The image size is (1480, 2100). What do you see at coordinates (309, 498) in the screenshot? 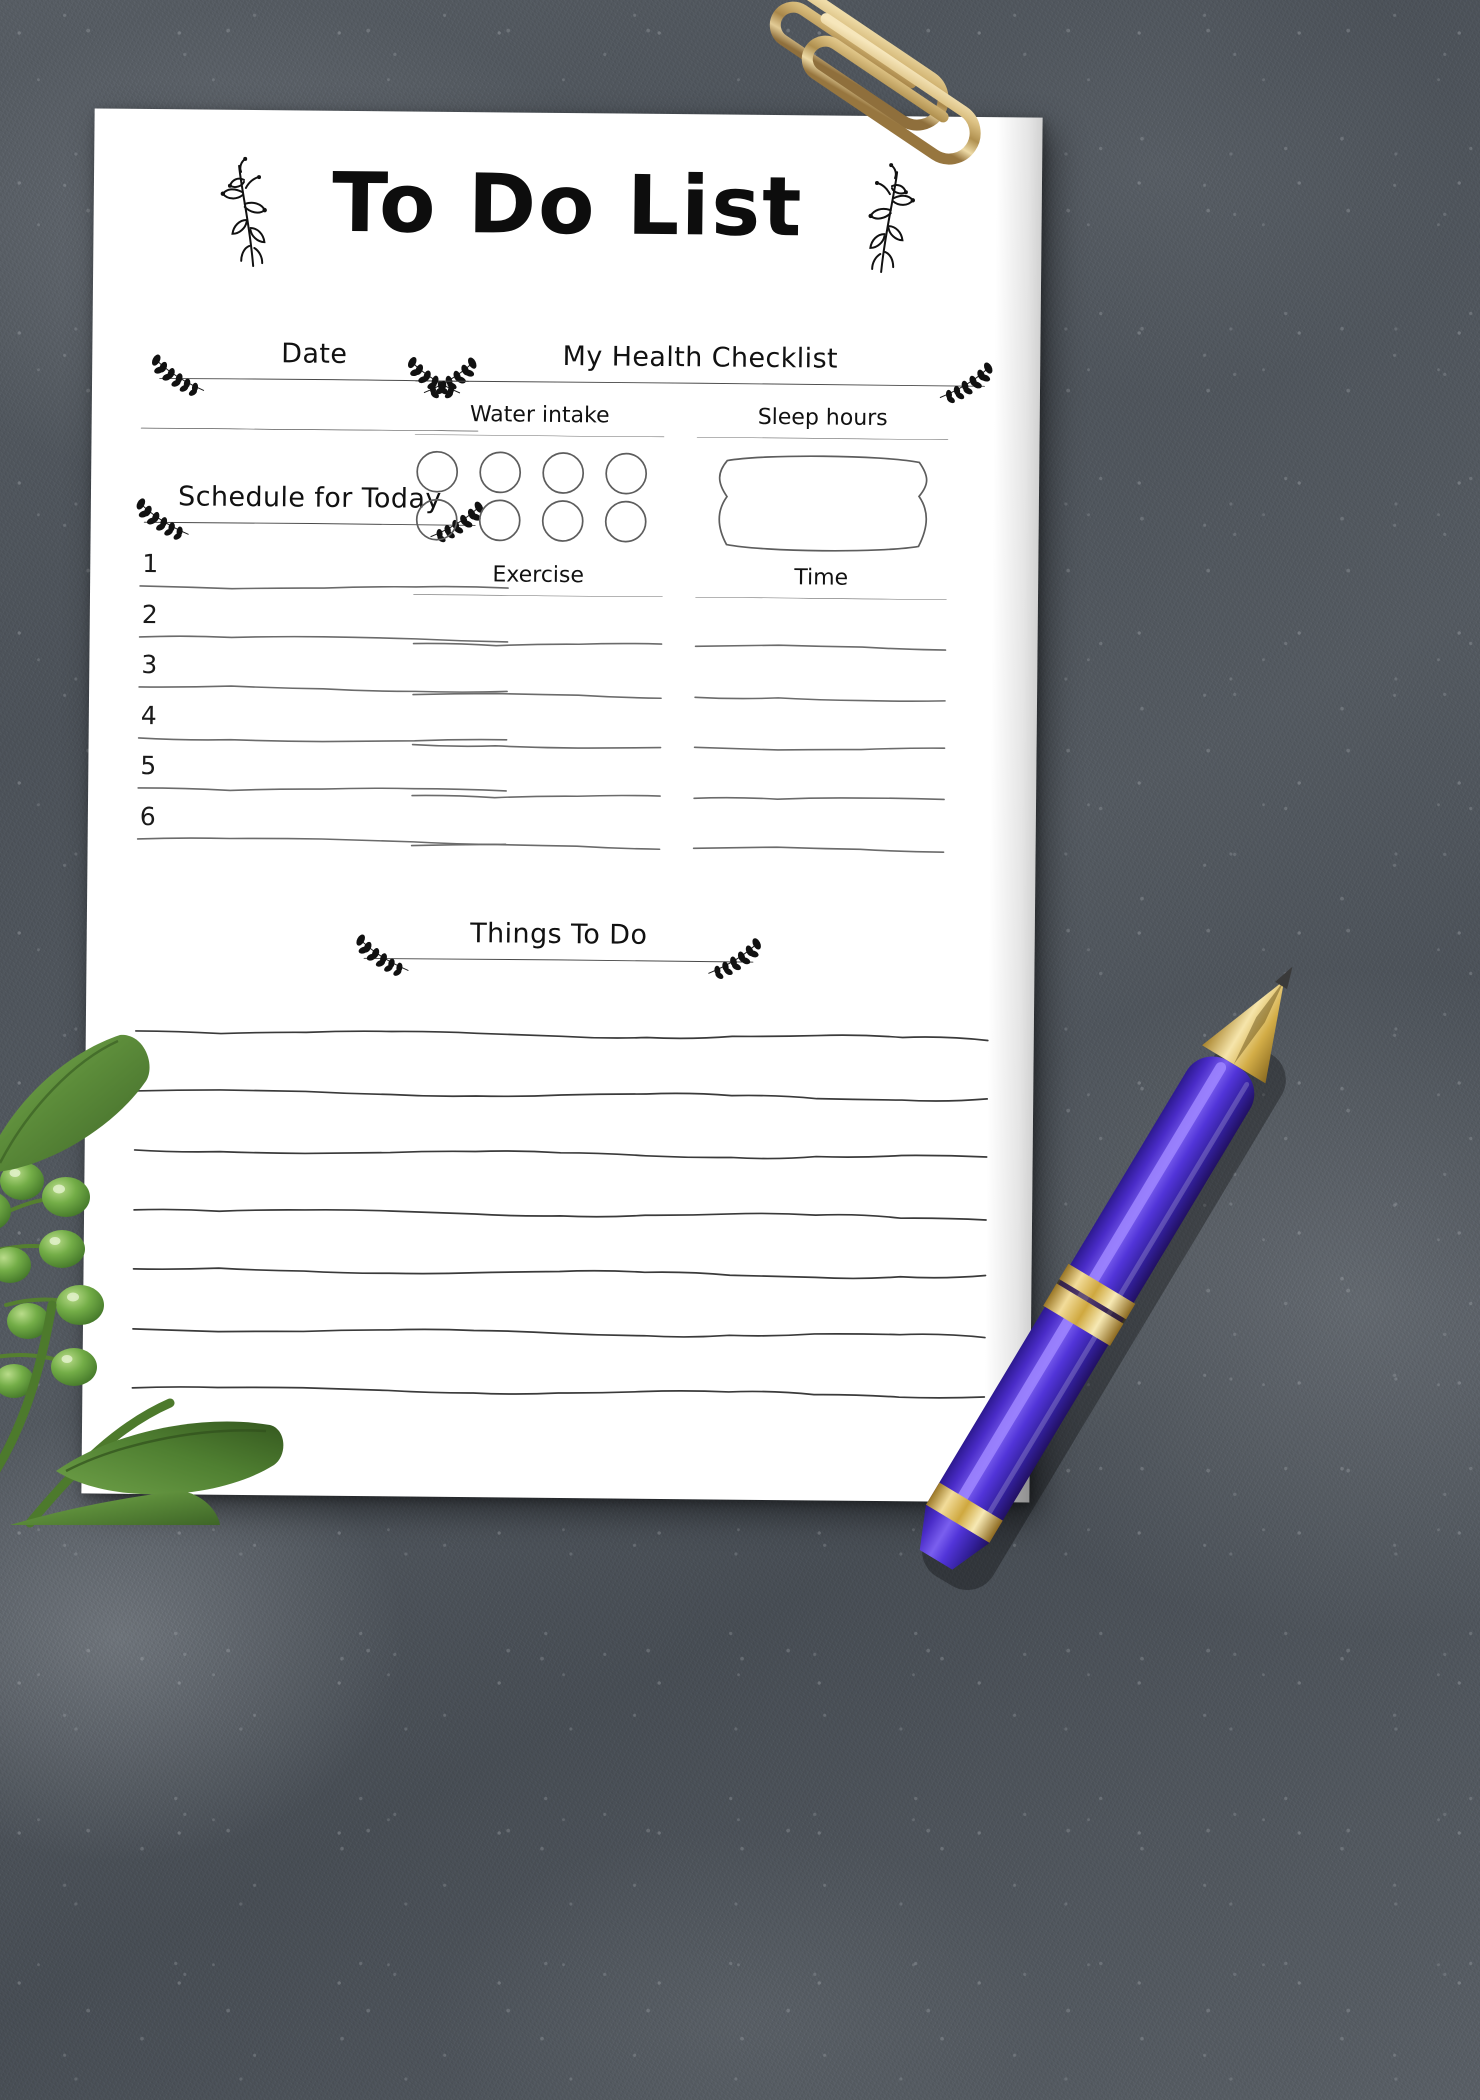
I see `schedule-heading-label: Schedule for Today` at bounding box center [309, 498].